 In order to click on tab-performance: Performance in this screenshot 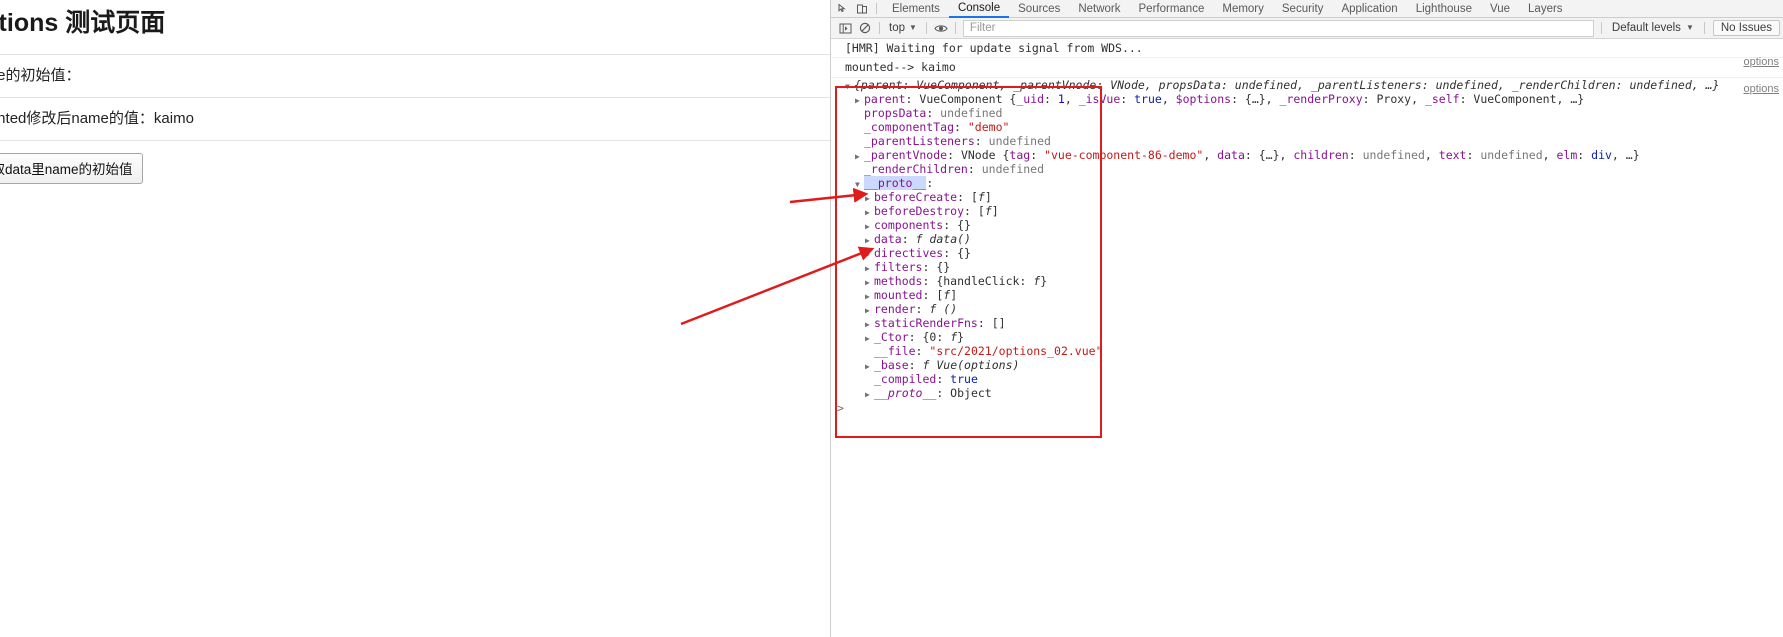, I will do `click(1172, 9)`.